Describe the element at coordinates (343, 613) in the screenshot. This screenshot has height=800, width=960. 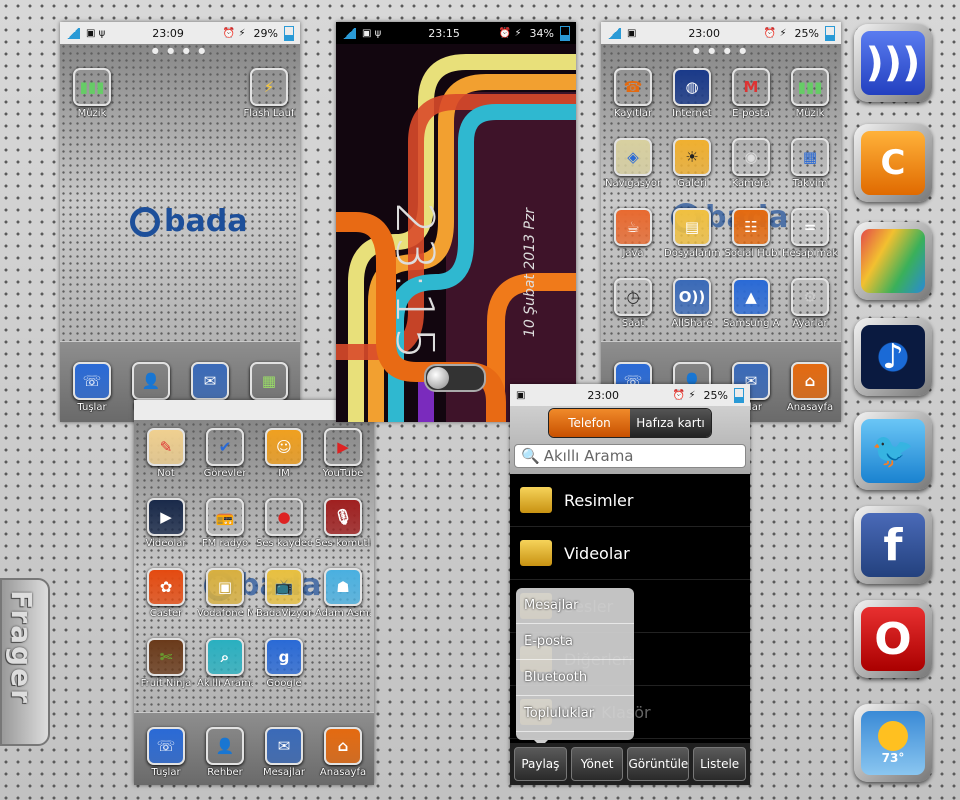
I see `app-label: Adam Asmaca` at that location.